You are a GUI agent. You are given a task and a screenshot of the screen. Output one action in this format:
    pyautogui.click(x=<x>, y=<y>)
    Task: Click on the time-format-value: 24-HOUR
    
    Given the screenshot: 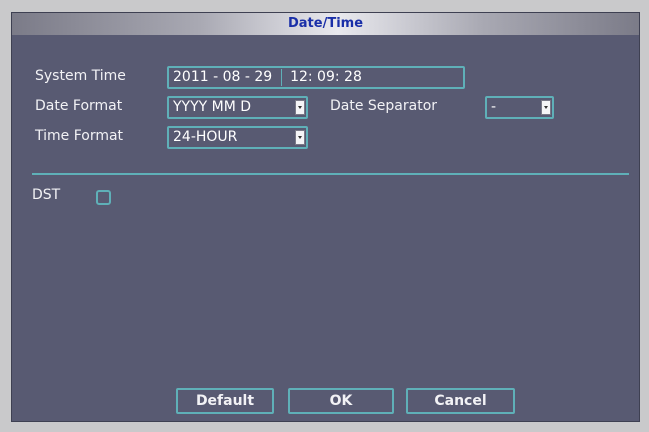 What is the action you would take?
    pyautogui.click(x=205, y=137)
    